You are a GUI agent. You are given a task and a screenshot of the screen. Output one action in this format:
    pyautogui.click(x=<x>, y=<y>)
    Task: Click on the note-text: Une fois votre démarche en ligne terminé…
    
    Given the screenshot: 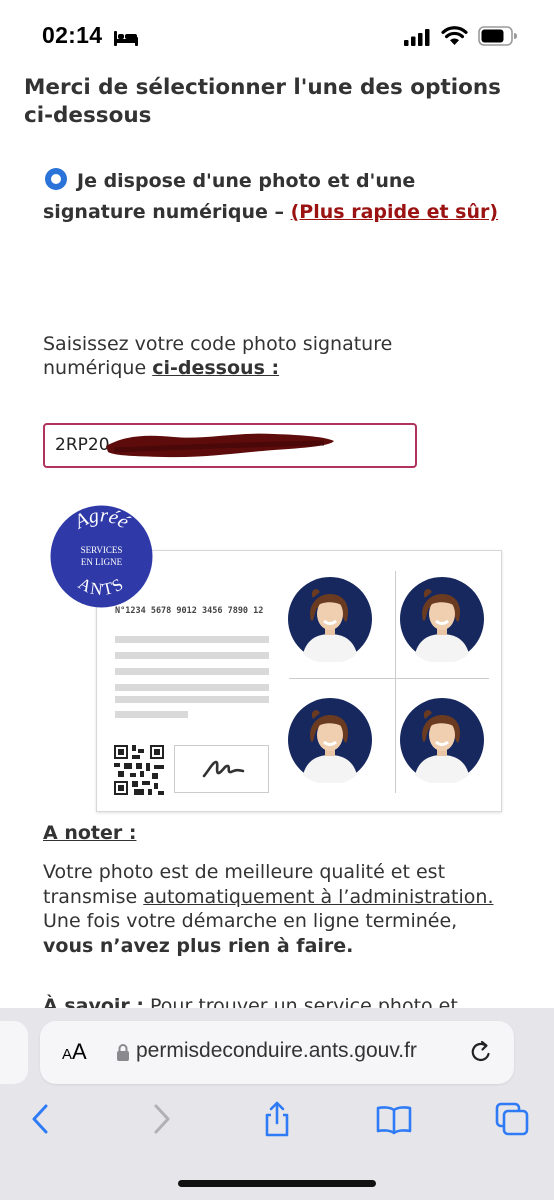 What is the action you would take?
    pyautogui.click(x=250, y=921)
    